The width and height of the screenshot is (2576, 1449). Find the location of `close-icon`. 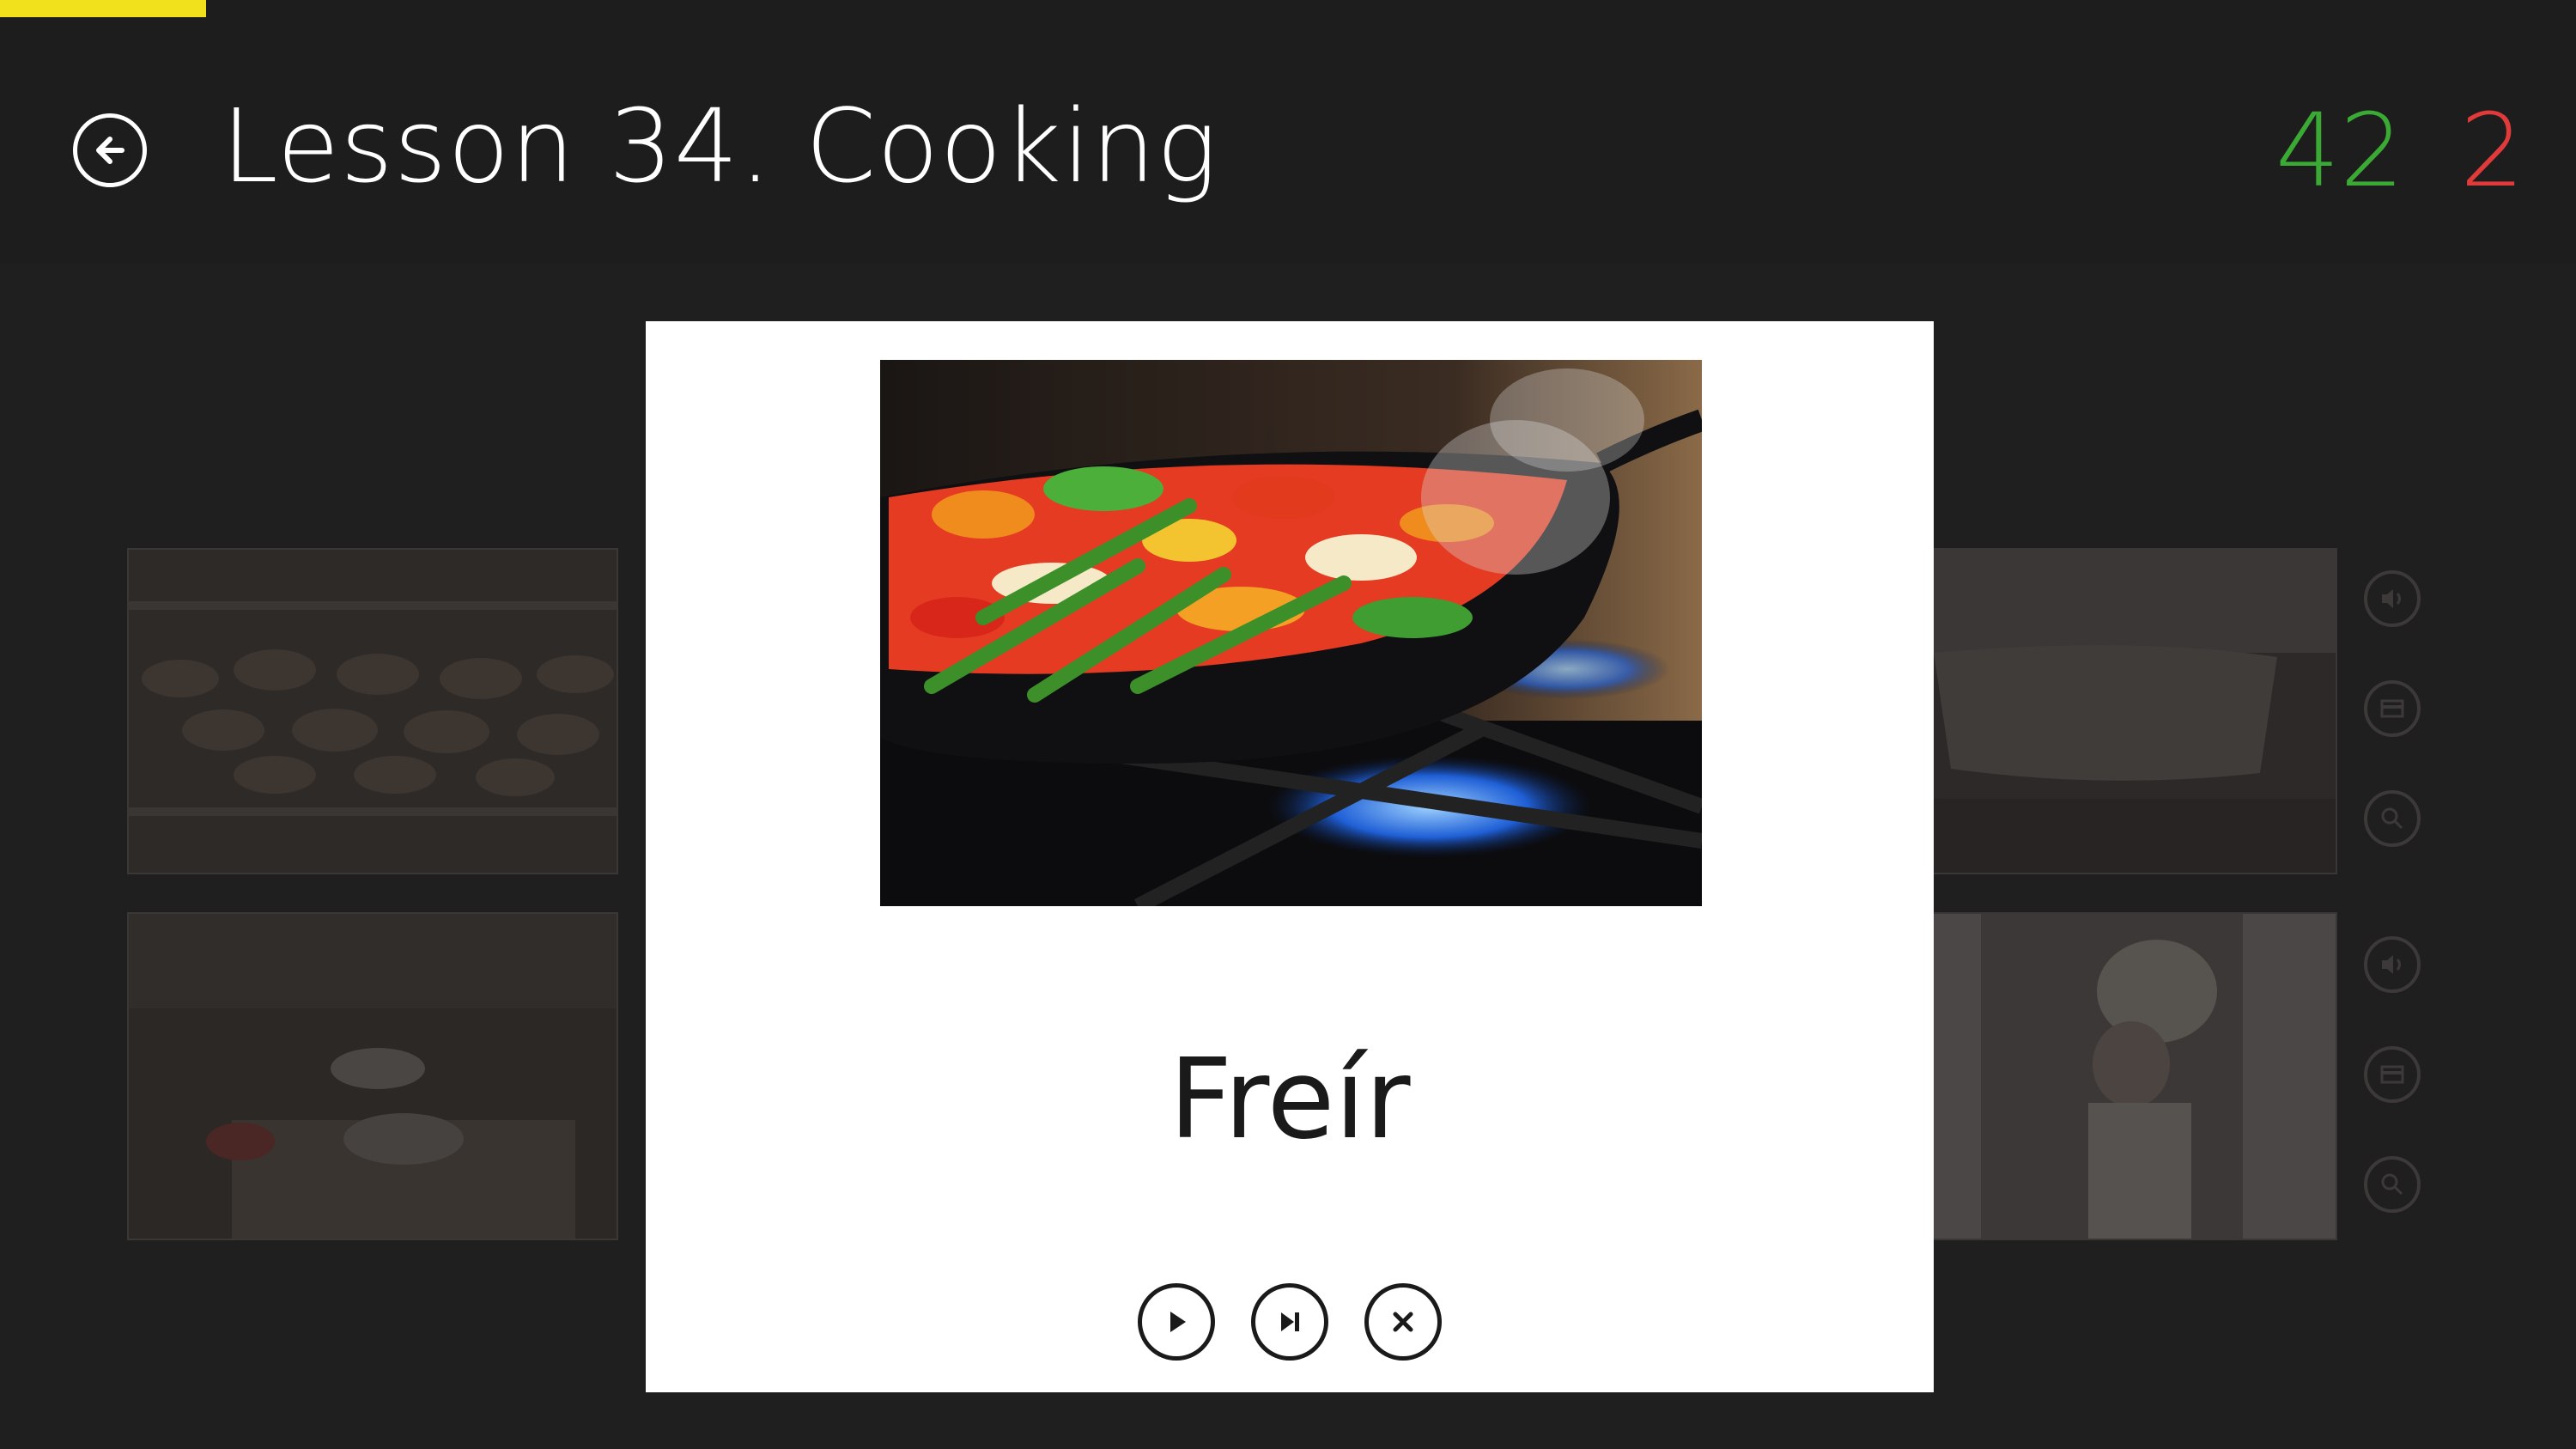

close-icon is located at coordinates (1403, 1322).